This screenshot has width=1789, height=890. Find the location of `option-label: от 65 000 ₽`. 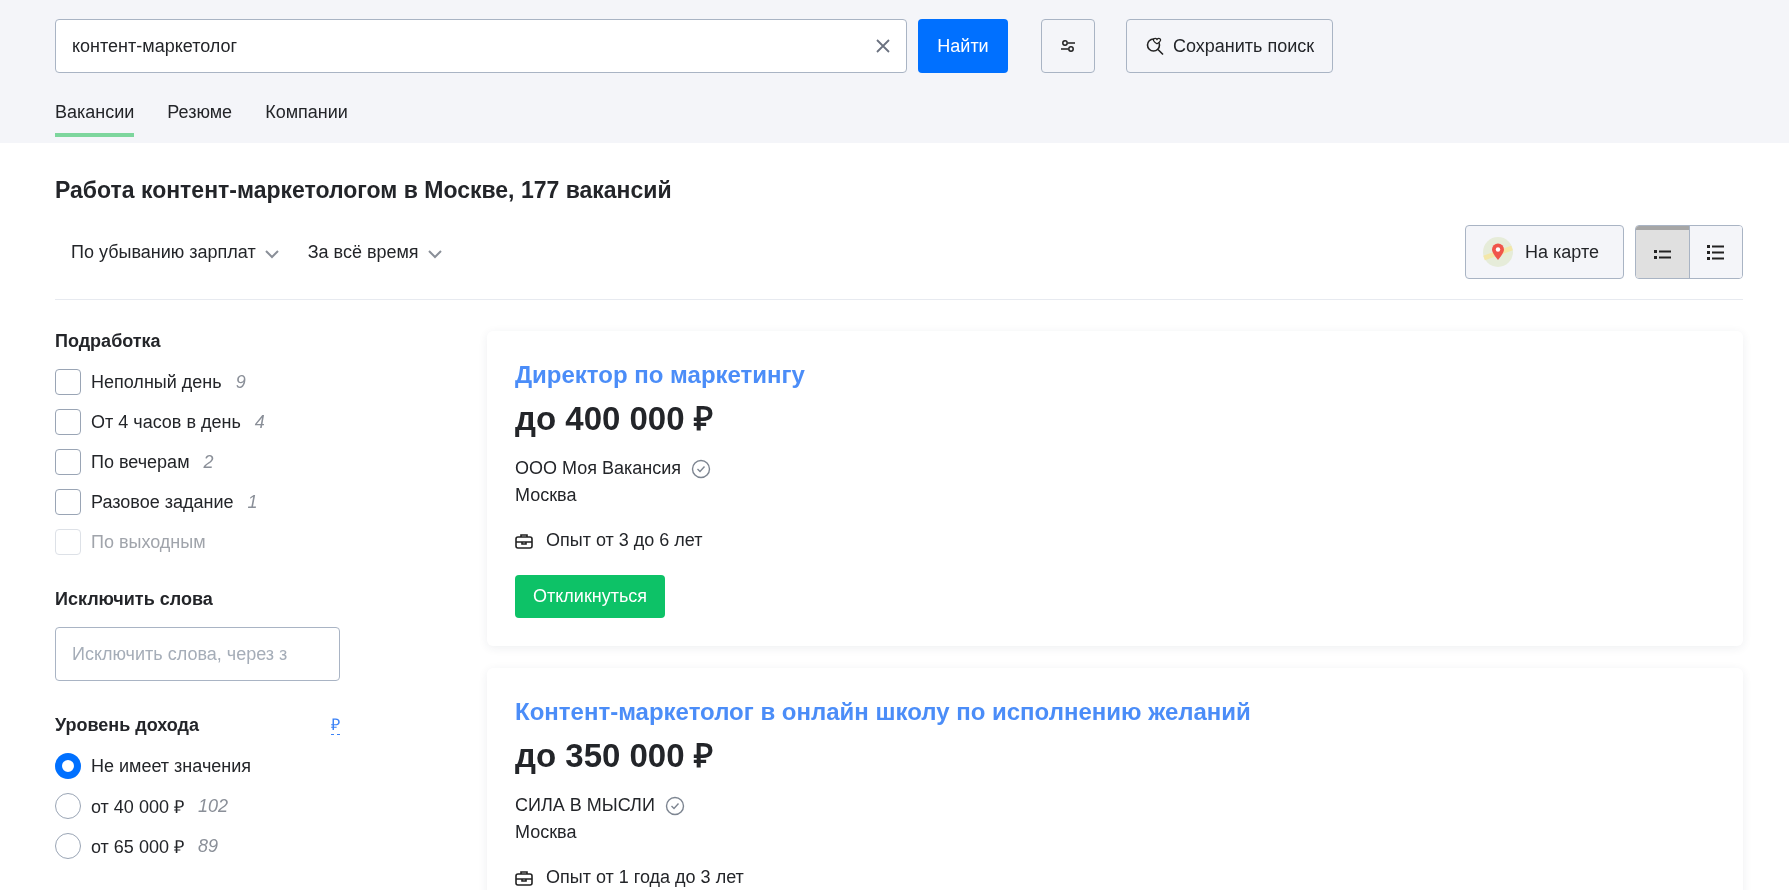

option-label: от 65 000 ₽ is located at coordinates (137, 847).